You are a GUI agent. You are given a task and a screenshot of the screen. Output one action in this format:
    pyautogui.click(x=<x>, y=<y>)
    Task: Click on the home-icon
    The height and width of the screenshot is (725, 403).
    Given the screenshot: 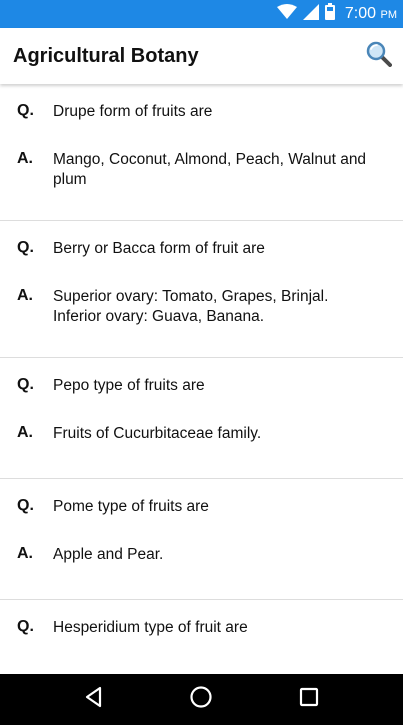 What is the action you would take?
    pyautogui.click(x=201, y=699)
    